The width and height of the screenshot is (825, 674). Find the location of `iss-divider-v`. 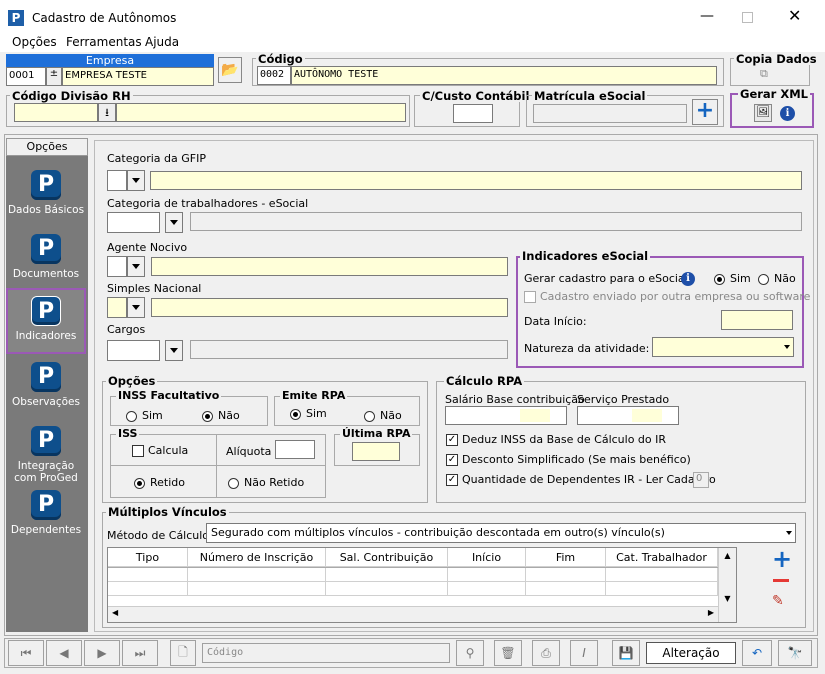

iss-divider-v is located at coordinates (216, 466).